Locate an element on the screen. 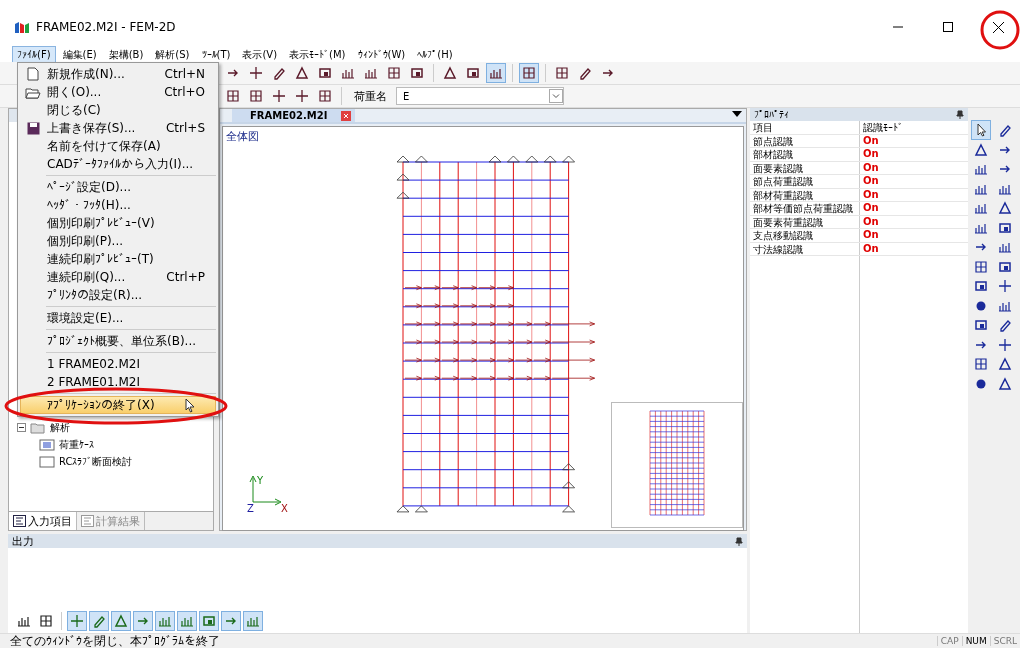 The image size is (1020, 648). collapse-icon is located at coordinates (21, 427).